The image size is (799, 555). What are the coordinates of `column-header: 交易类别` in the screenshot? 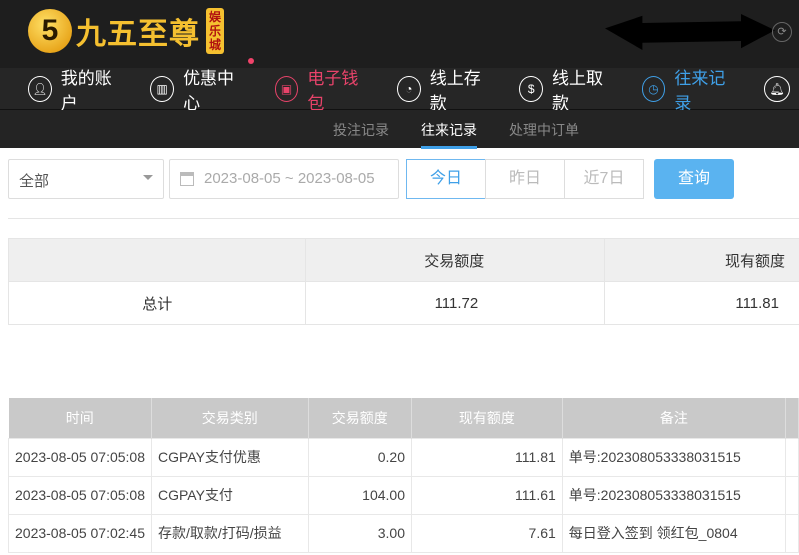 It's located at (230, 418).